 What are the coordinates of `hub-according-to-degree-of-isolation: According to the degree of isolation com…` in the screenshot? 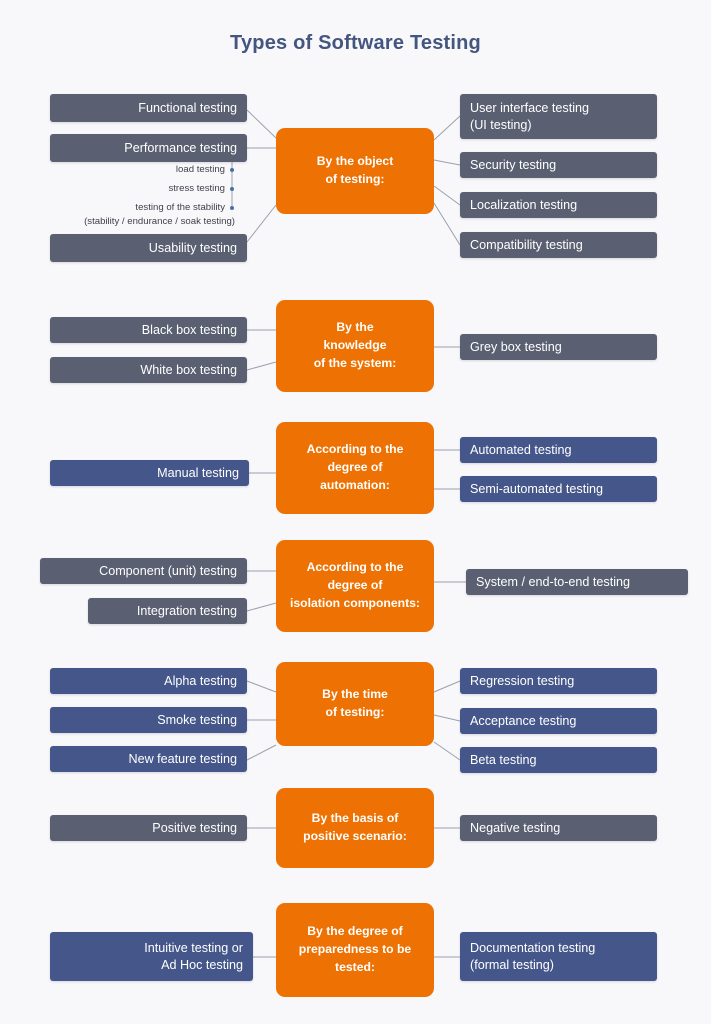 It's located at (355, 586).